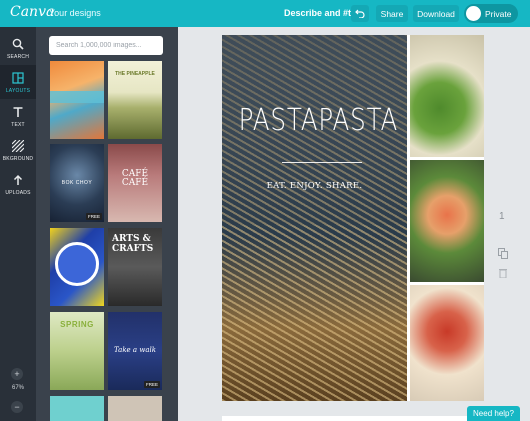  What do you see at coordinates (447, 96) in the screenshot?
I see `broccoli-pasta-photo` at bounding box center [447, 96].